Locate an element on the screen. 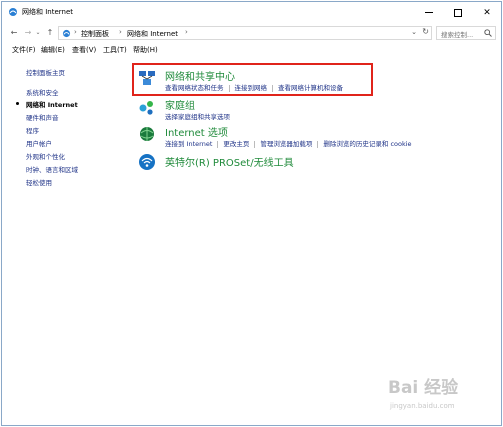 This screenshot has height=427, width=503. title-bar: 网络和 Internet ✕ is located at coordinates (251, 12).